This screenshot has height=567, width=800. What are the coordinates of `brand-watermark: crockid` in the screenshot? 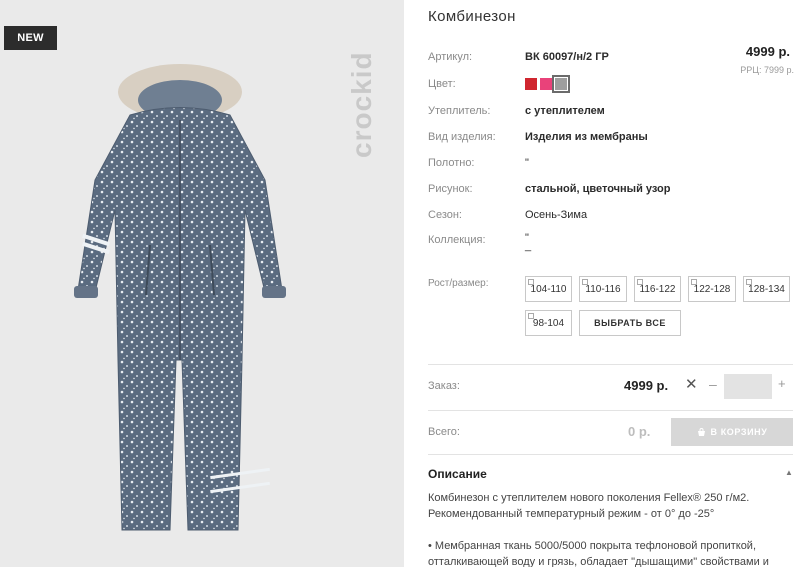 It's located at (361, 104).